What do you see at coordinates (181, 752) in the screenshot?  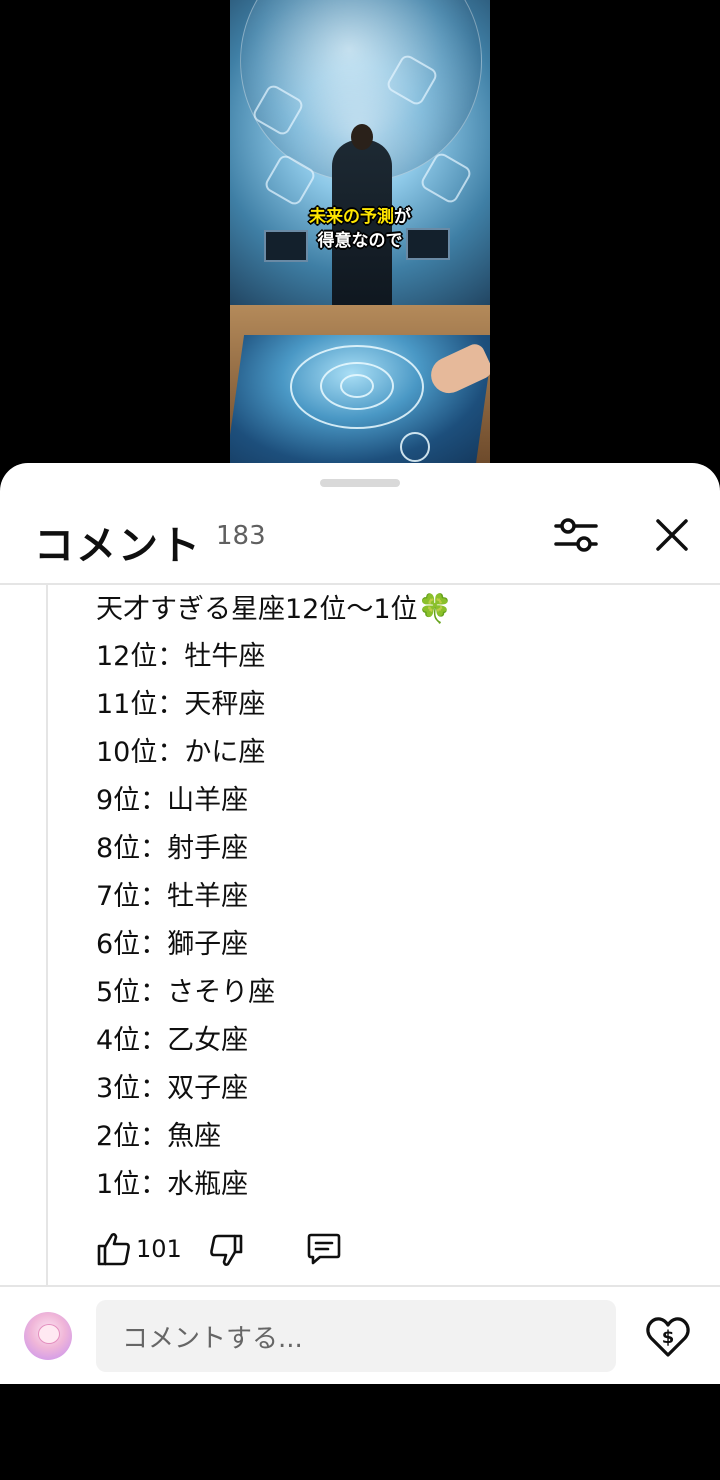 I see `comment-line: 10位：かに座` at bounding box center [181, 752].